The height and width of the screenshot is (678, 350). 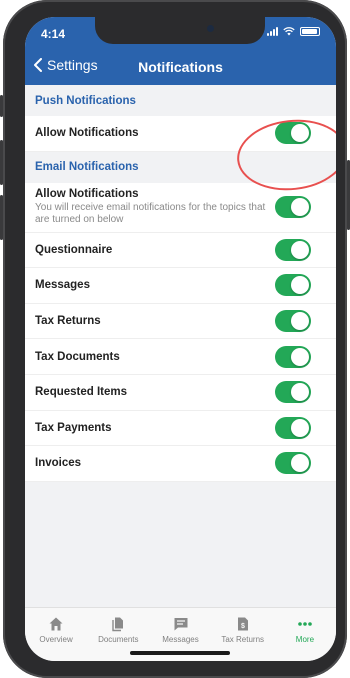 I want to click on requested-items-toggle, so click(x=293, y=392).